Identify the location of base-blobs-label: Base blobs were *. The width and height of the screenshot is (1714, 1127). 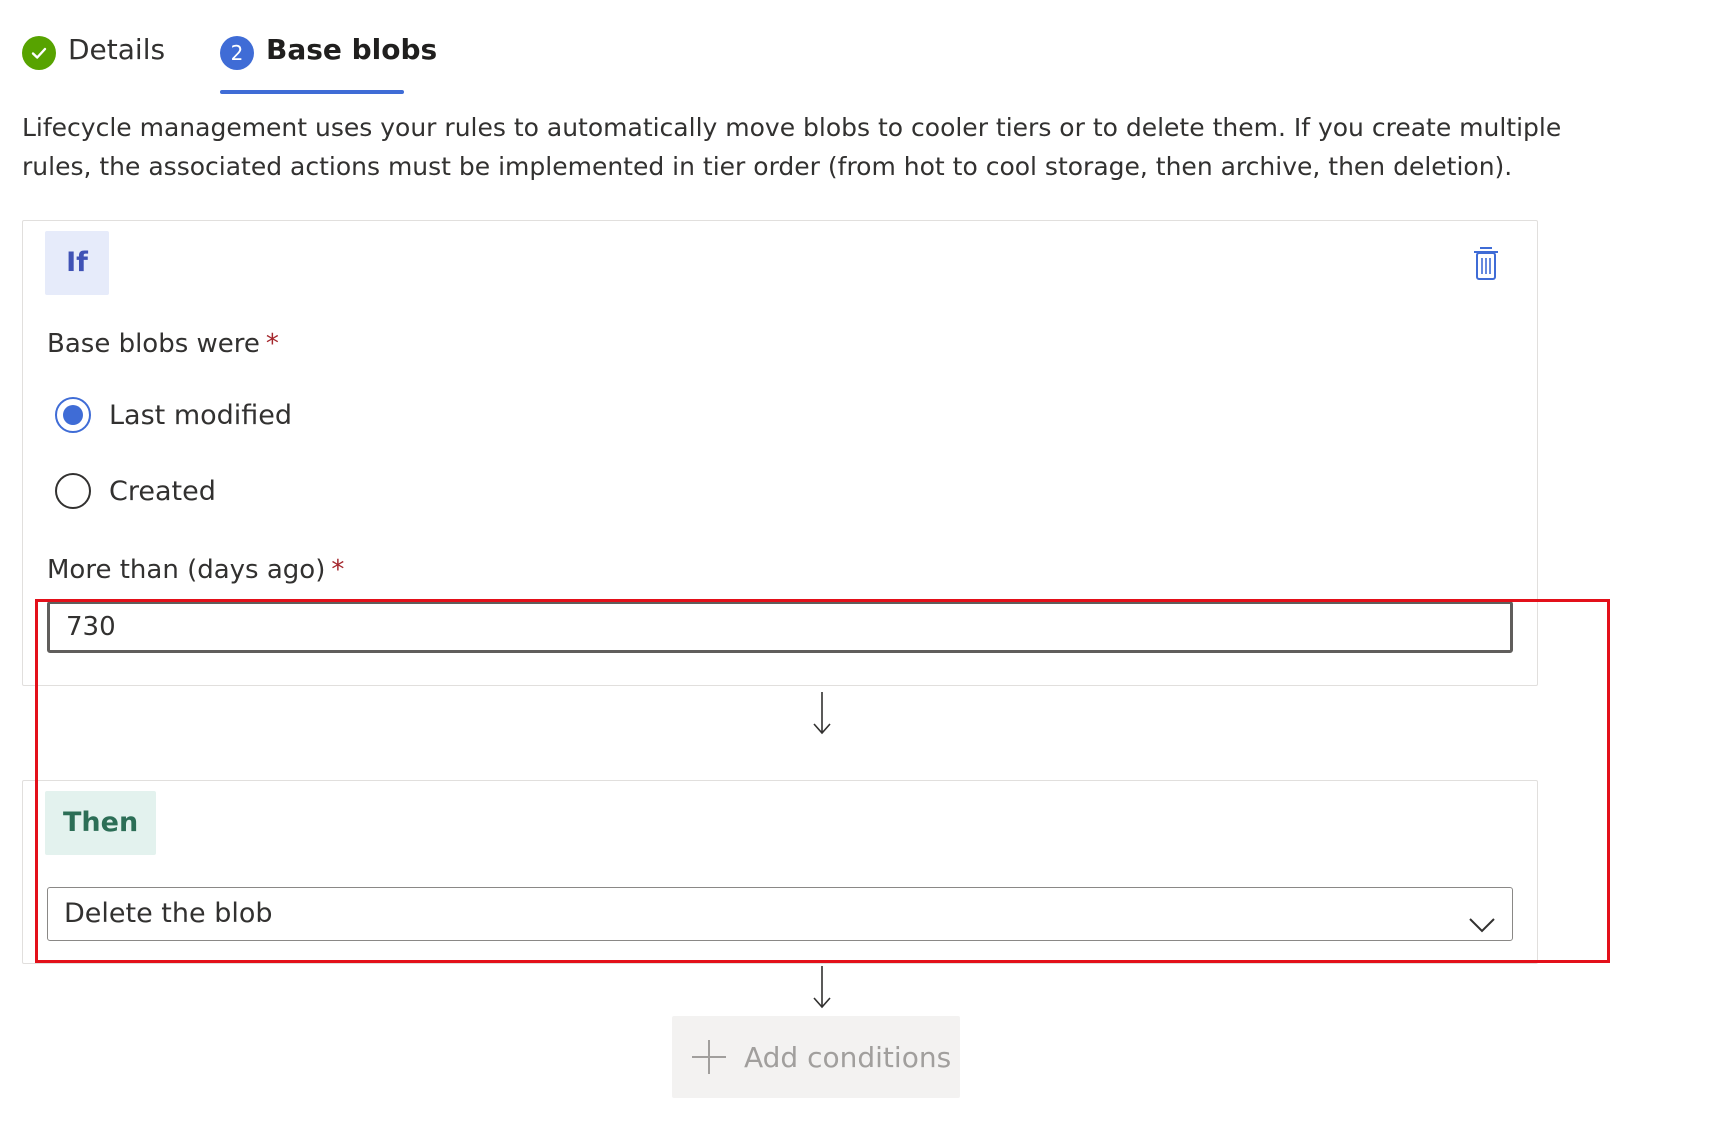
(163, 344).